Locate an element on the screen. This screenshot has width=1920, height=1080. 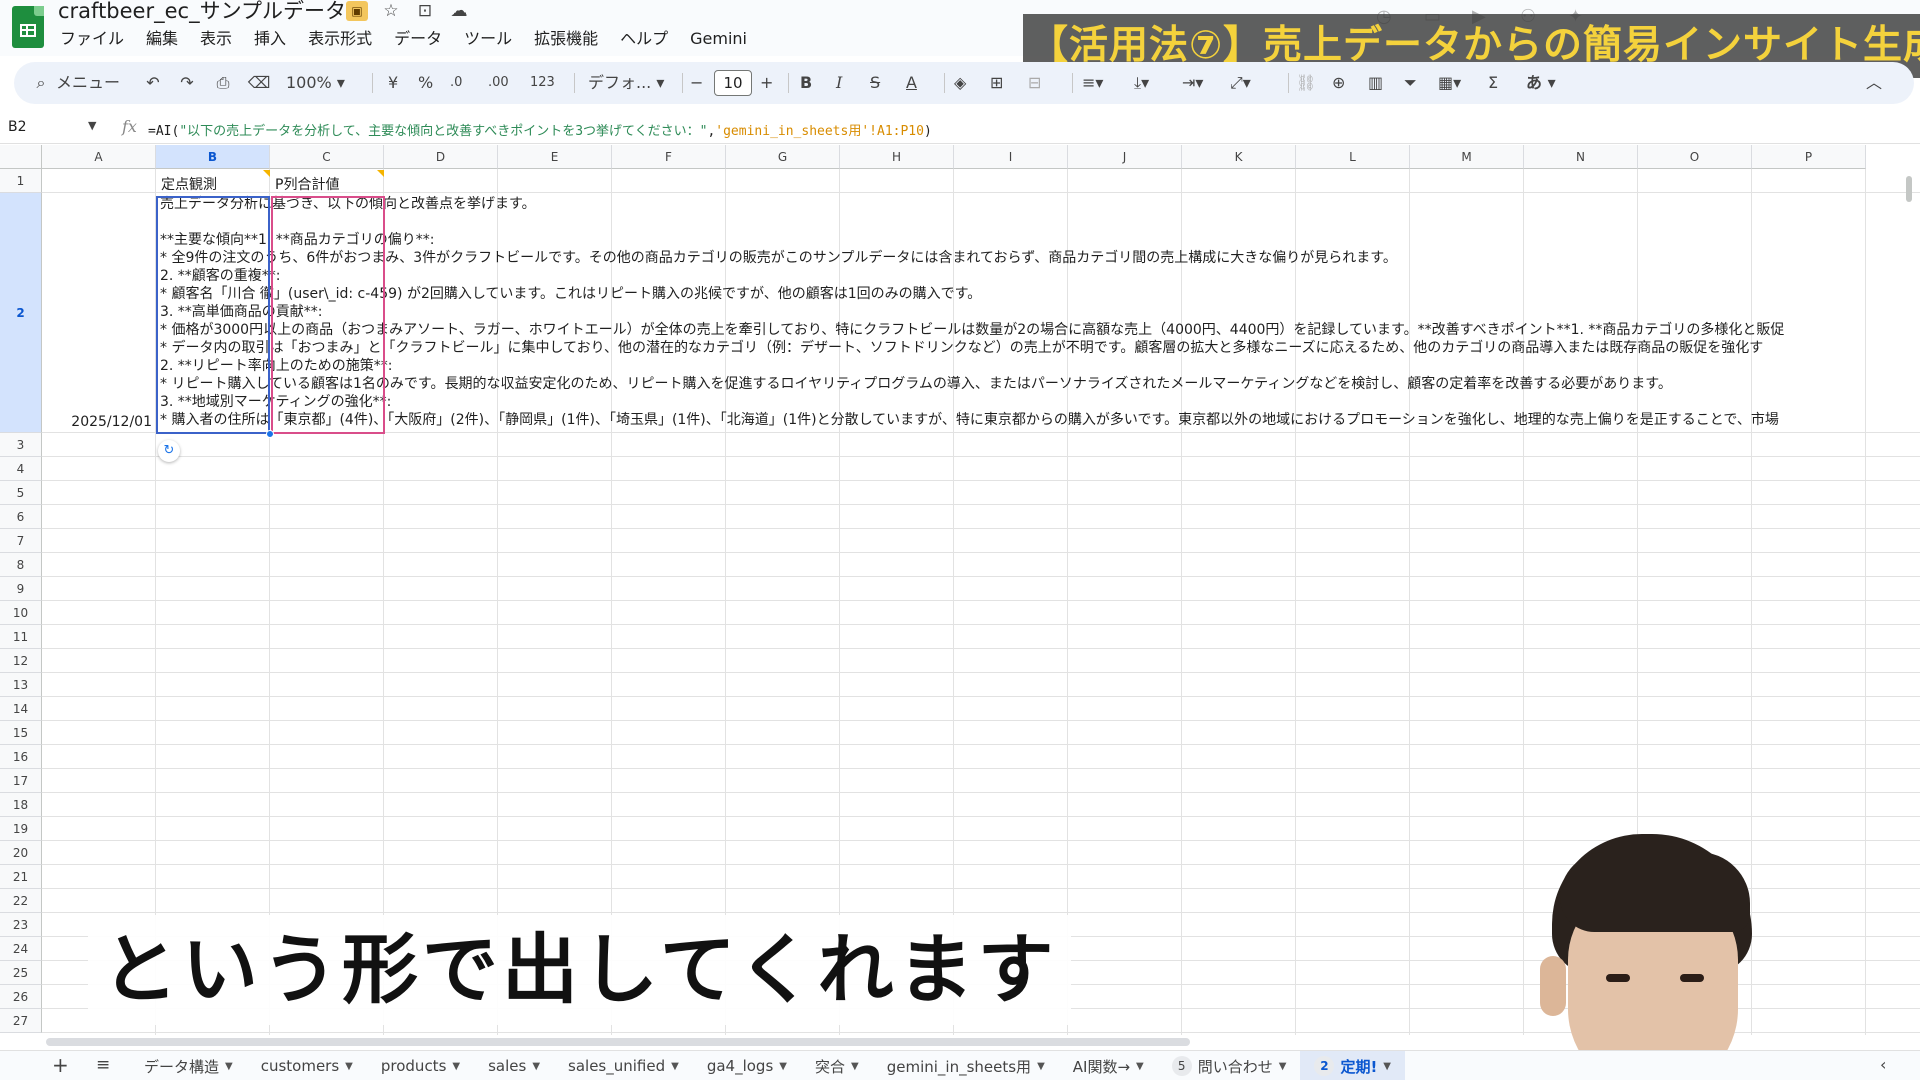
row-header-13: 13 is located at coordinates (21, 685).